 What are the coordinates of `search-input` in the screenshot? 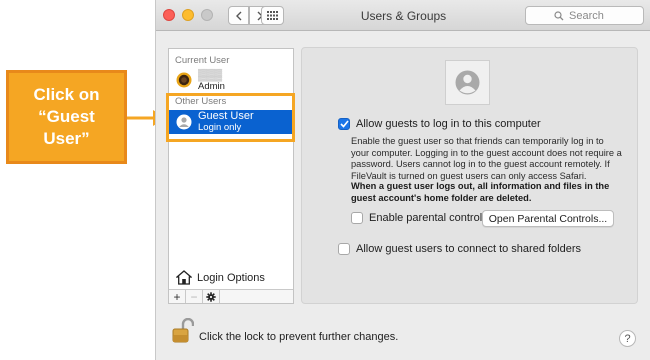 It's located at (592, 15).